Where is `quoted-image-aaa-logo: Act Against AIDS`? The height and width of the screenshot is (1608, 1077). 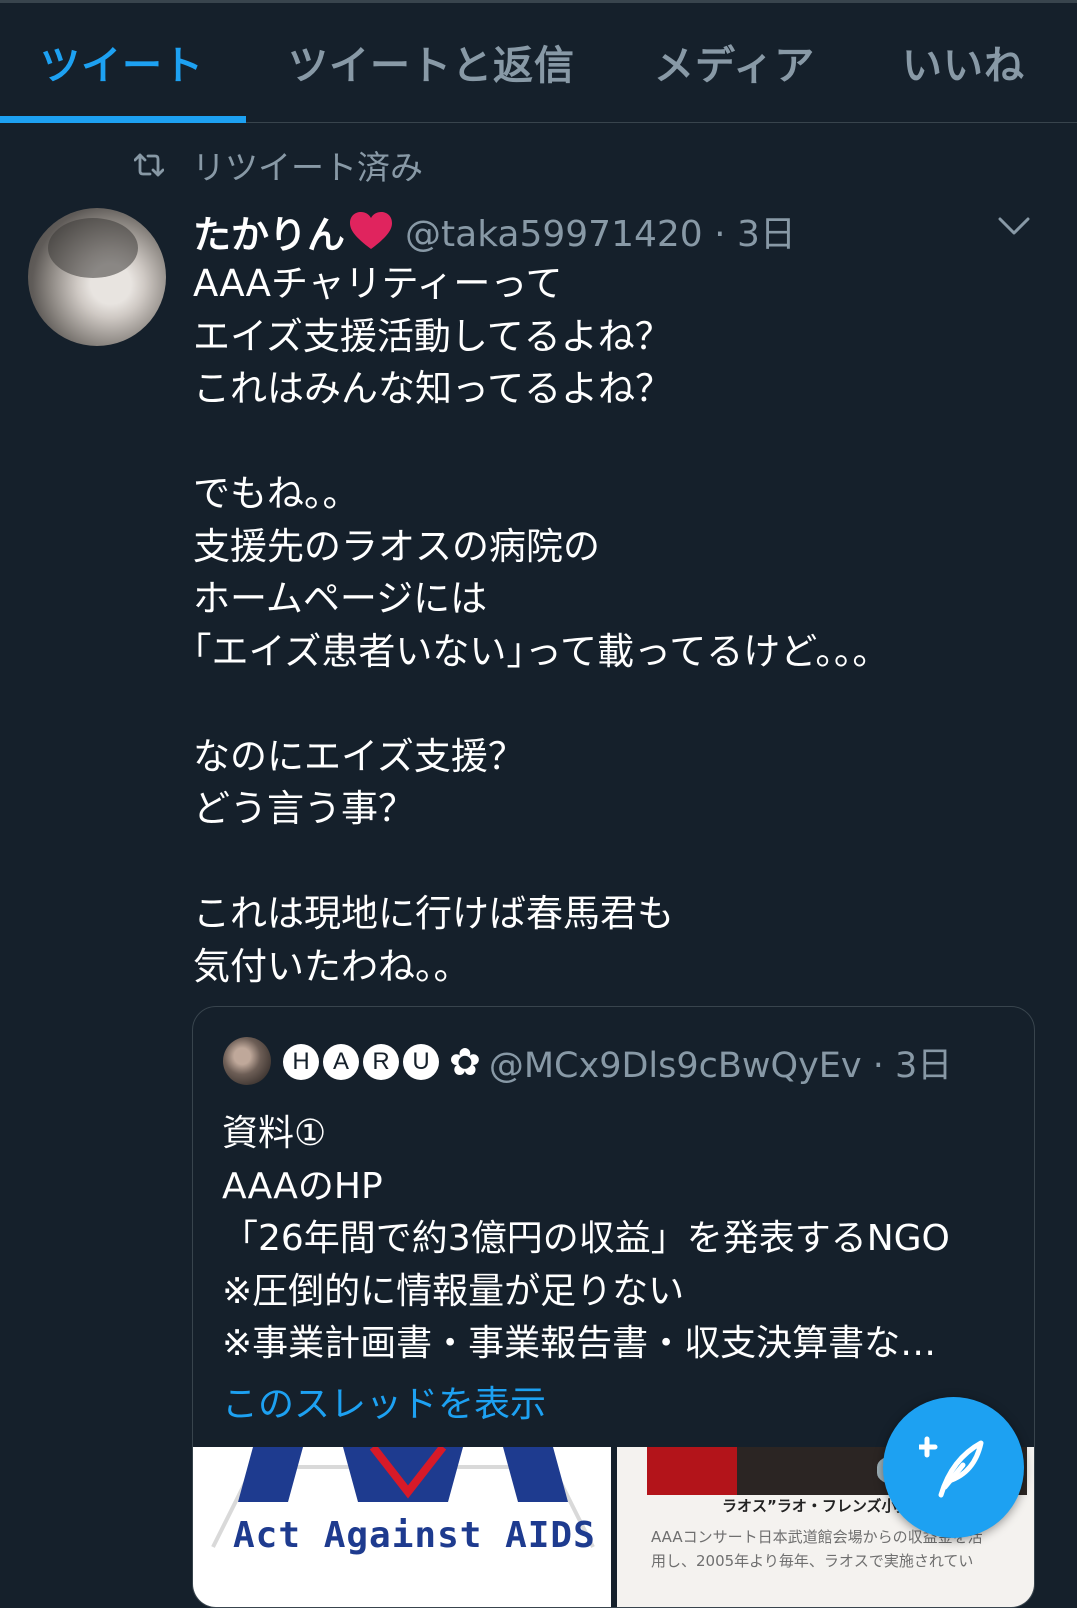 quoted-image-aaa-logo: Act Against AIDS is located at coordinates (402, 1527).